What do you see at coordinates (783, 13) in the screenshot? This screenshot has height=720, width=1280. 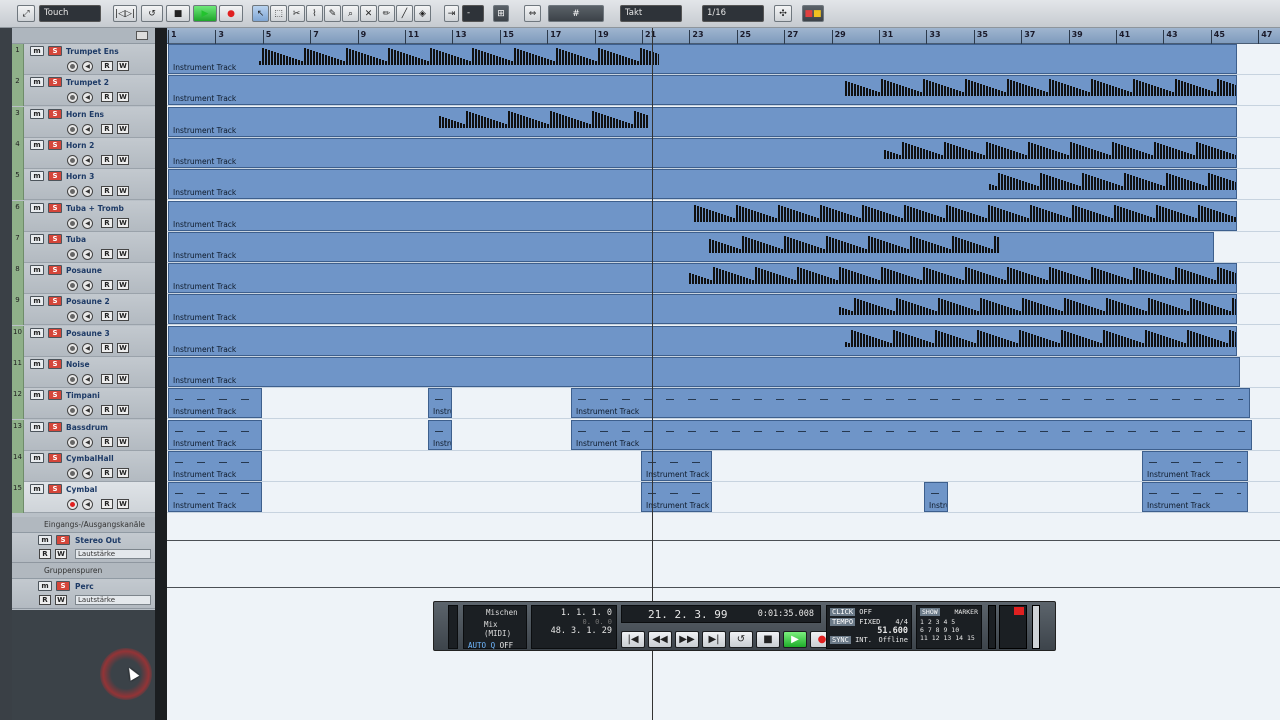 I see `quantize-settings-icon: ✣` at bounding box center [783, 13].